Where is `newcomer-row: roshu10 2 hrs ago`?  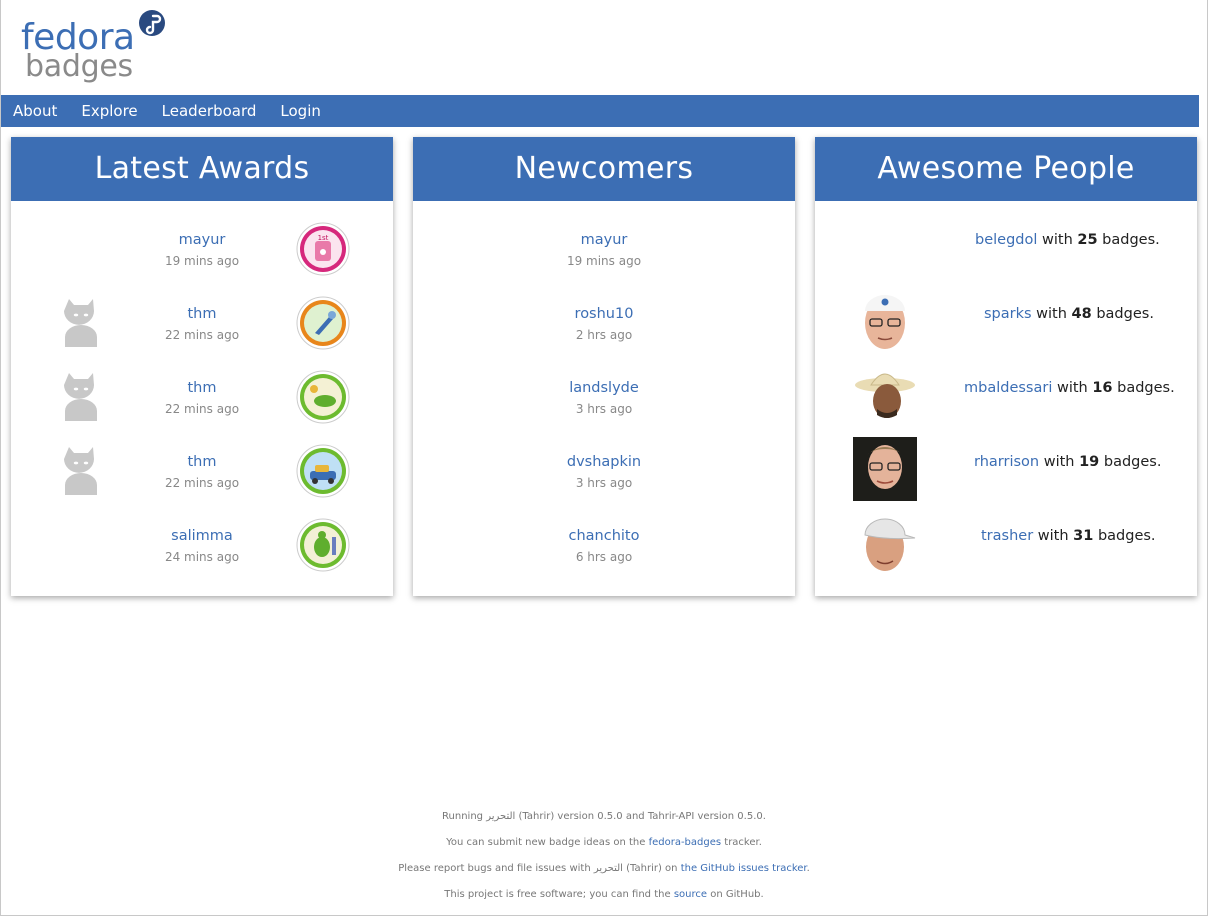 newcomer-row: roshu10 2 hrs ago is located at coordinates (604, 332).